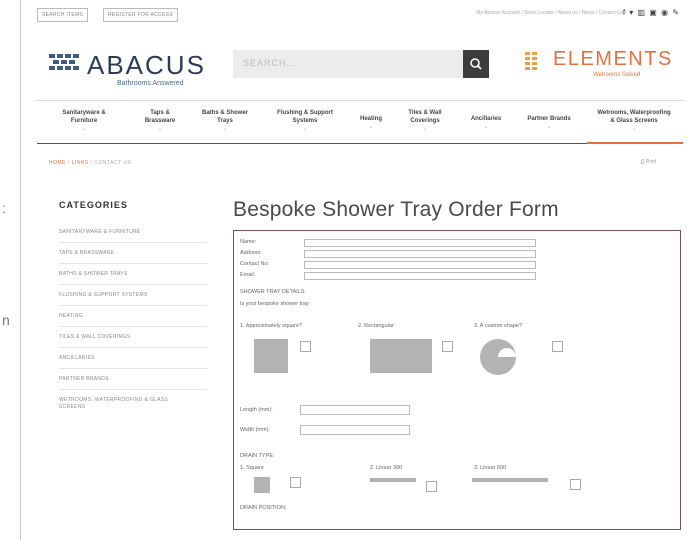  What do you see at coordinates (113, 163) in the screenshot?
I see `breadcrumb-current: CONTACT US` at bounding box center [113, 163].